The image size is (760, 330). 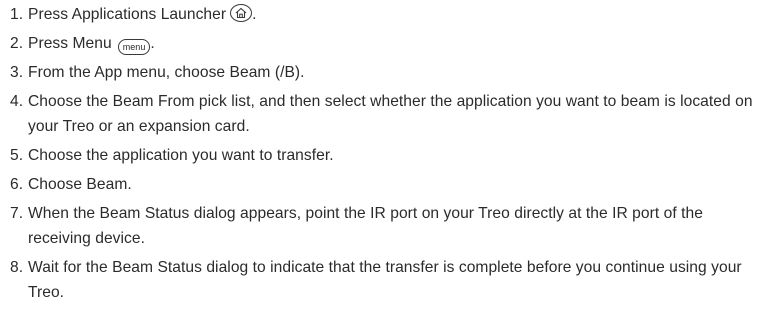 I want to click on step-number: 4., so click(x=17, y=101).